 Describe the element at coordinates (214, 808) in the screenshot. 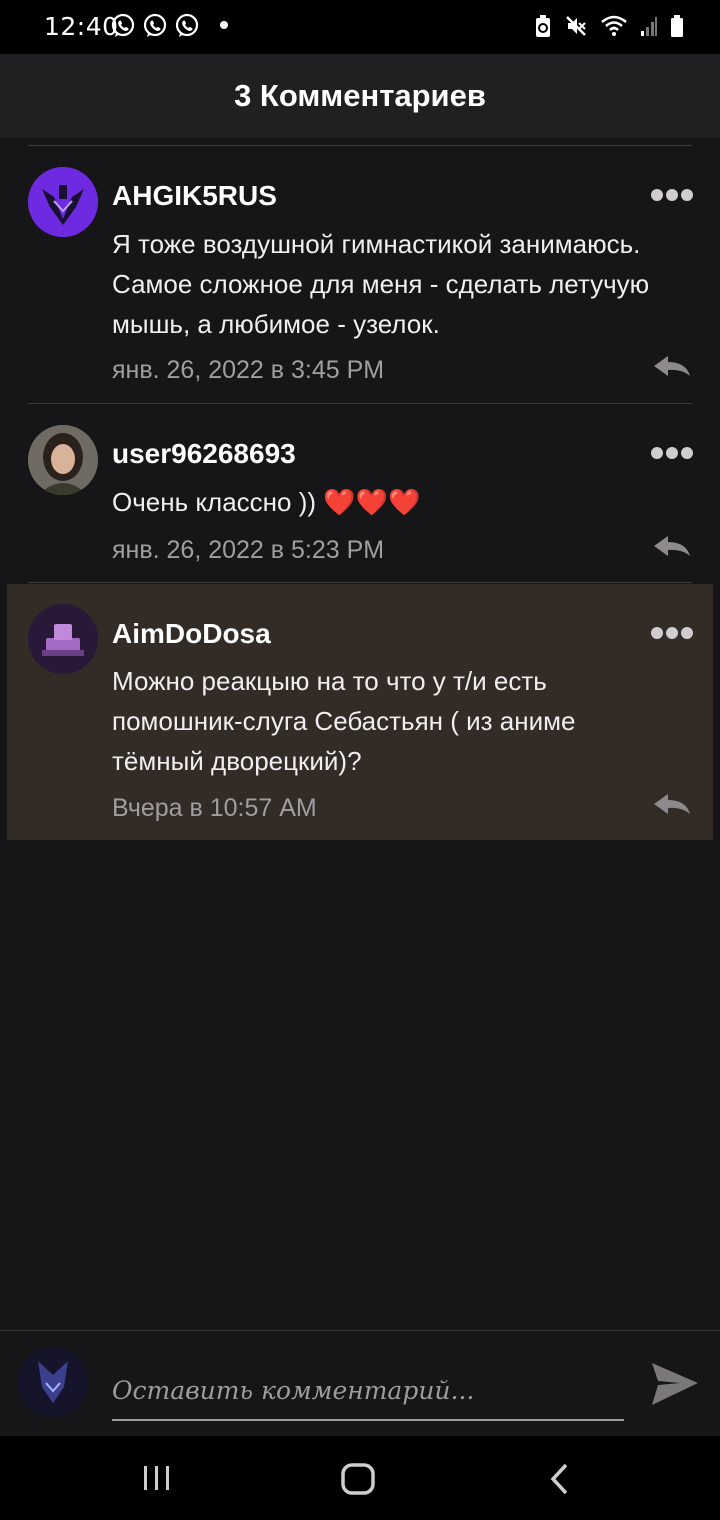

I see `comment-timestamp: Вчера в 10:57 AM` at that location.